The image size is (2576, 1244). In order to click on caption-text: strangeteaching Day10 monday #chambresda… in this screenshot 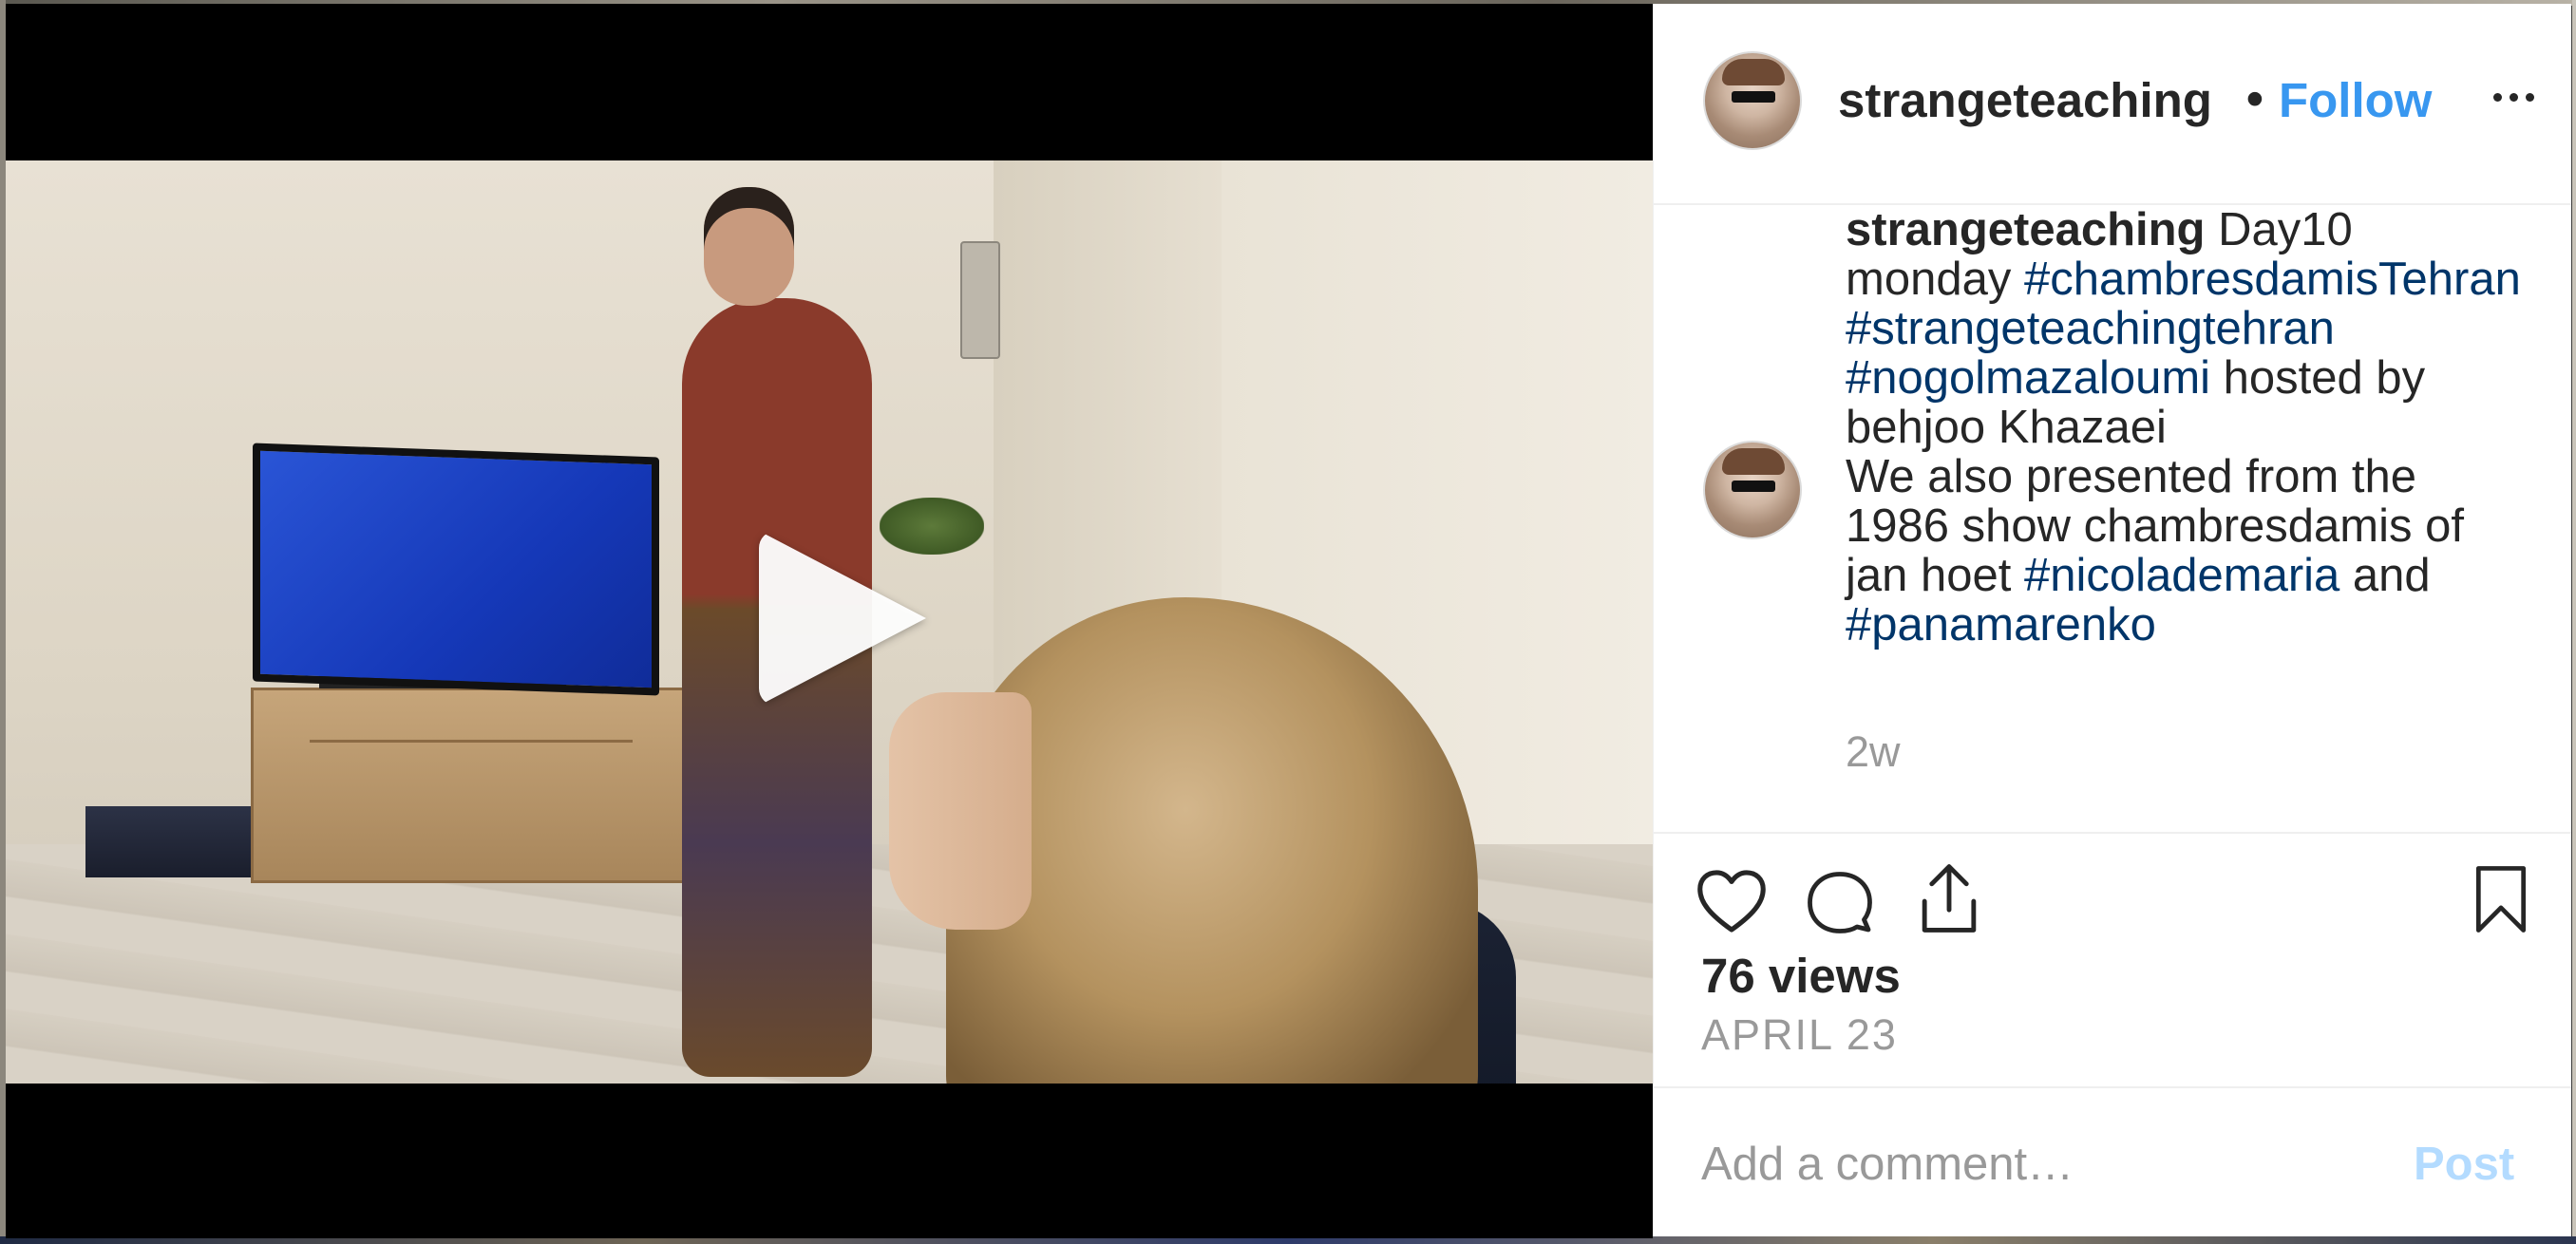, I will do `click(2187, 427)`.